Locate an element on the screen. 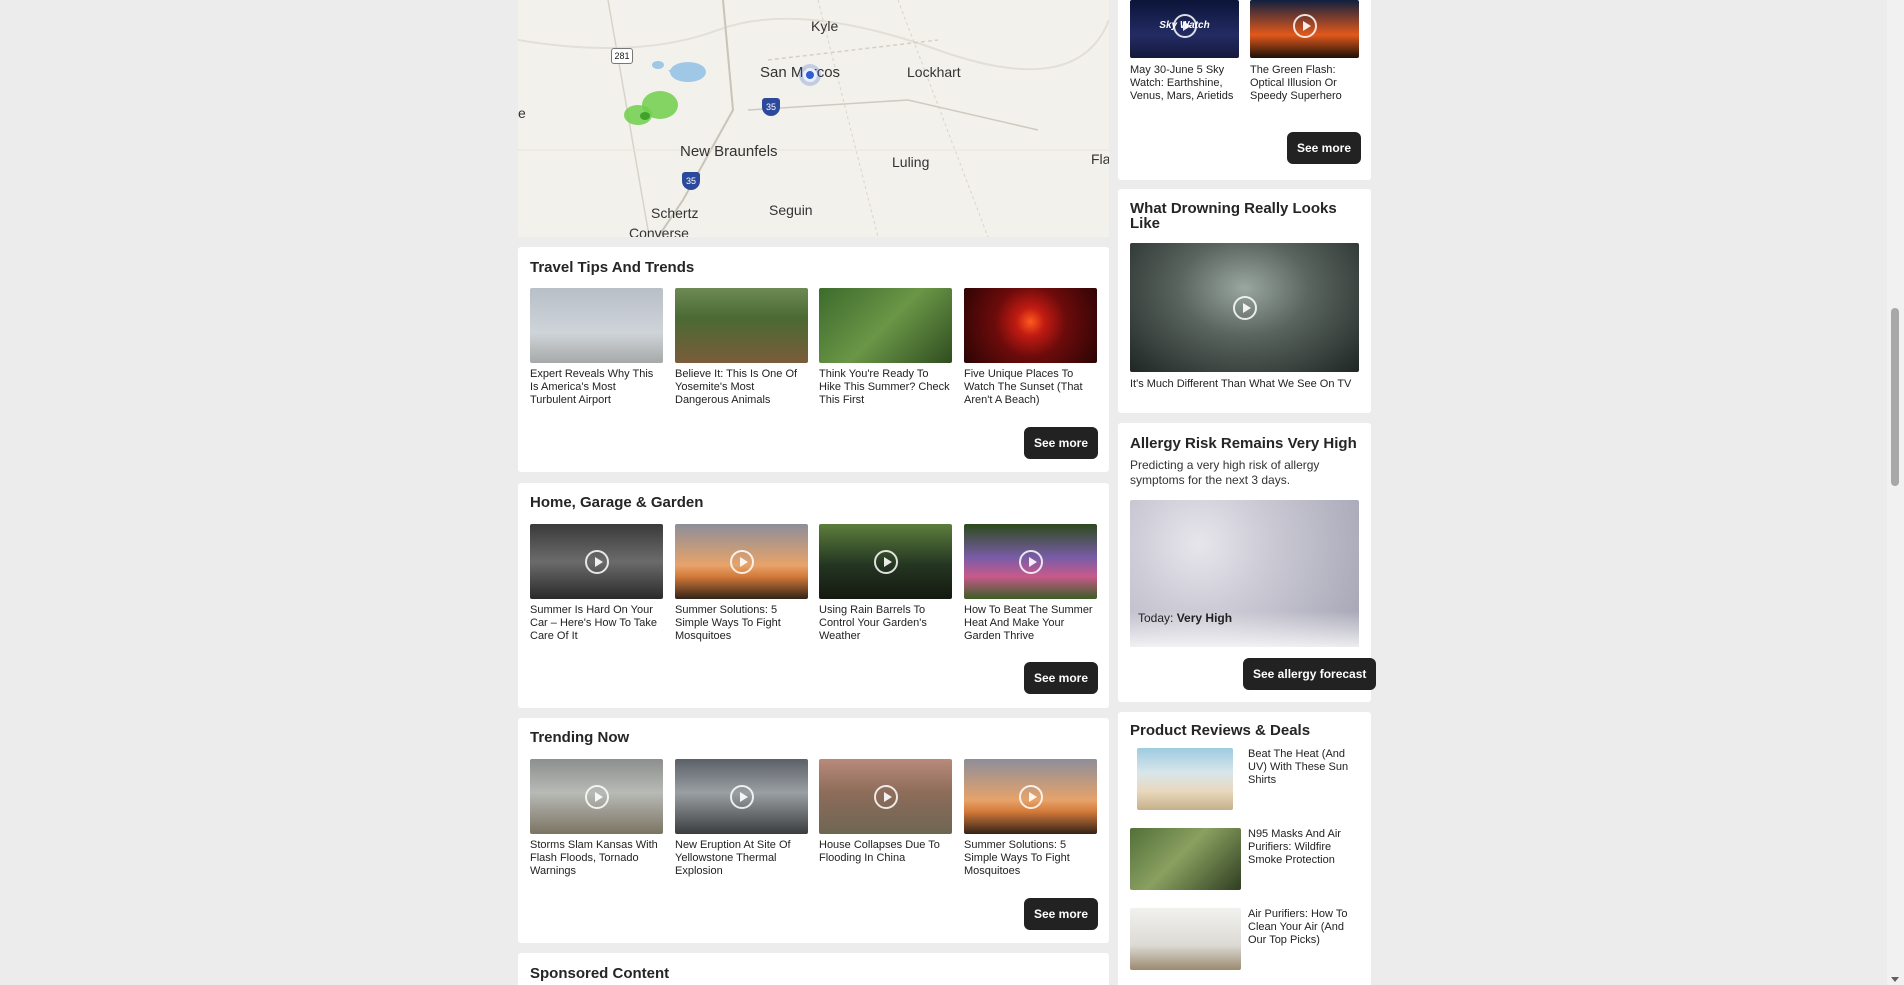  map-city-label: e is located at coordinates (522, 113).